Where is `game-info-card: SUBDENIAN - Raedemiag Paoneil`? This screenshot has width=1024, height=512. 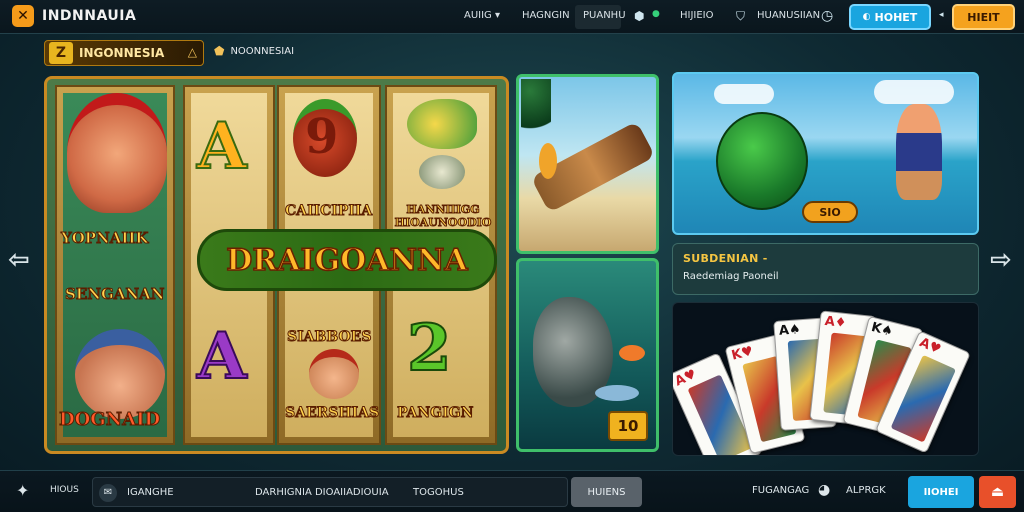 game-info-card: SUBDENIAN - Raedemiag Paoneil is located at coordinates (825, 269).